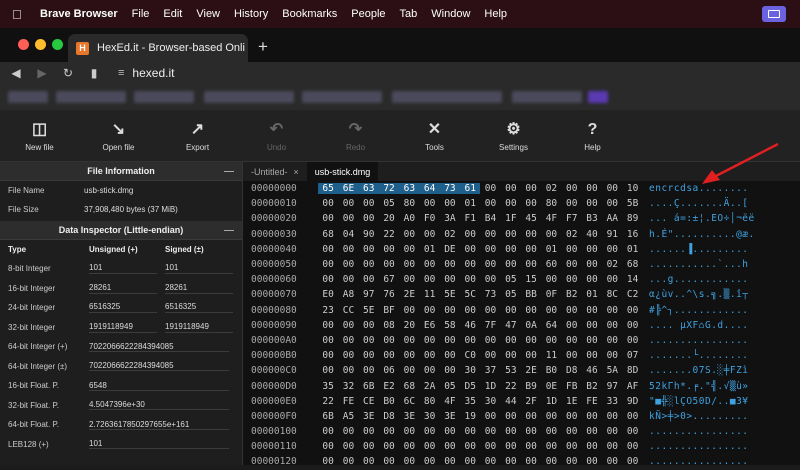 The image size is (800, 470). What do you see at coordinates (199, 308) in the screenshot?
I see `signed-value: 6516325` at bounding box center [199, 308].